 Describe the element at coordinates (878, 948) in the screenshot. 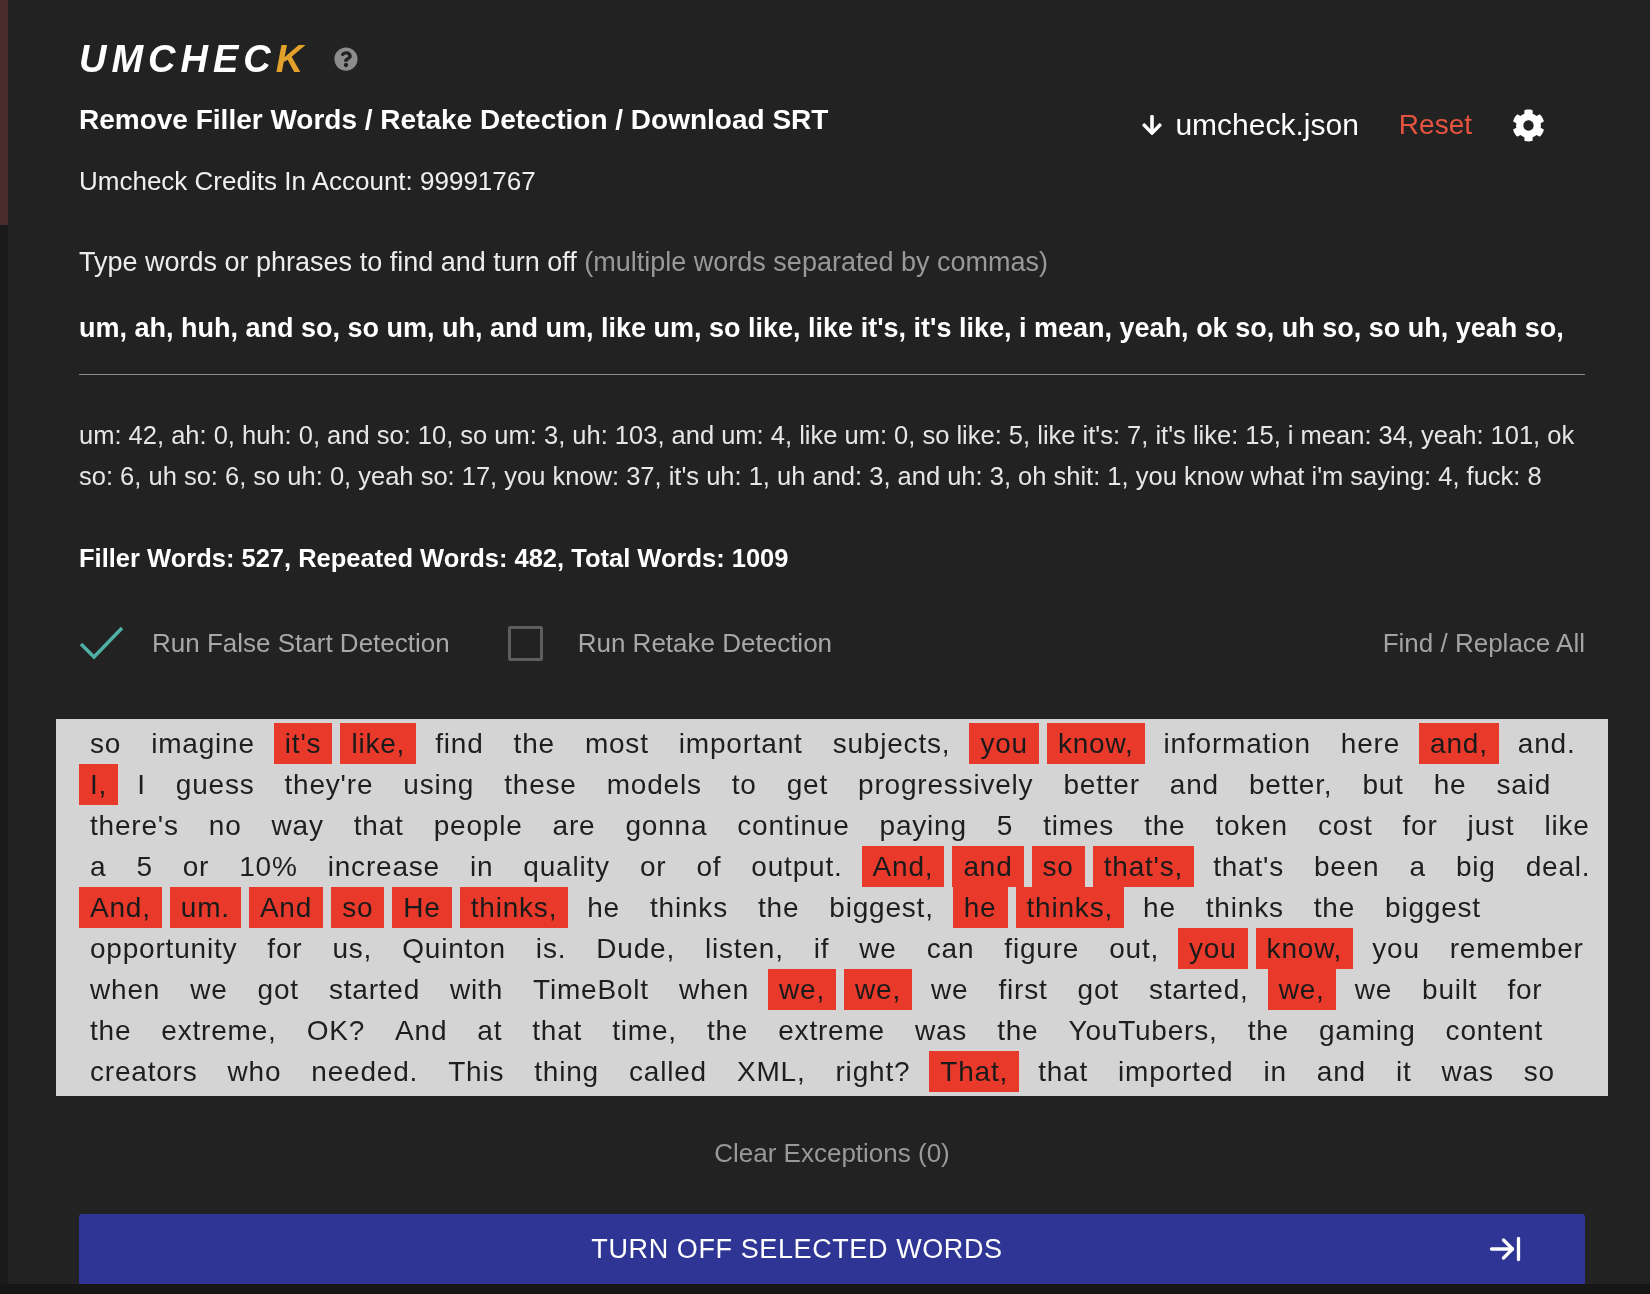

I see `transcript-word: we` at that location.